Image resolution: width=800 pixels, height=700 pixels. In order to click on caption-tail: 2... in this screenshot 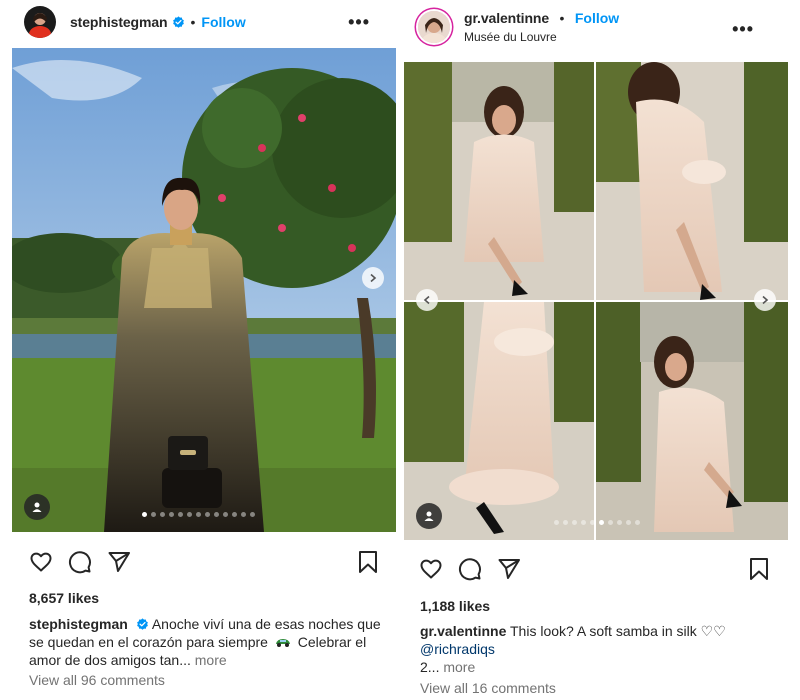, I will do `click(430, 667)`.